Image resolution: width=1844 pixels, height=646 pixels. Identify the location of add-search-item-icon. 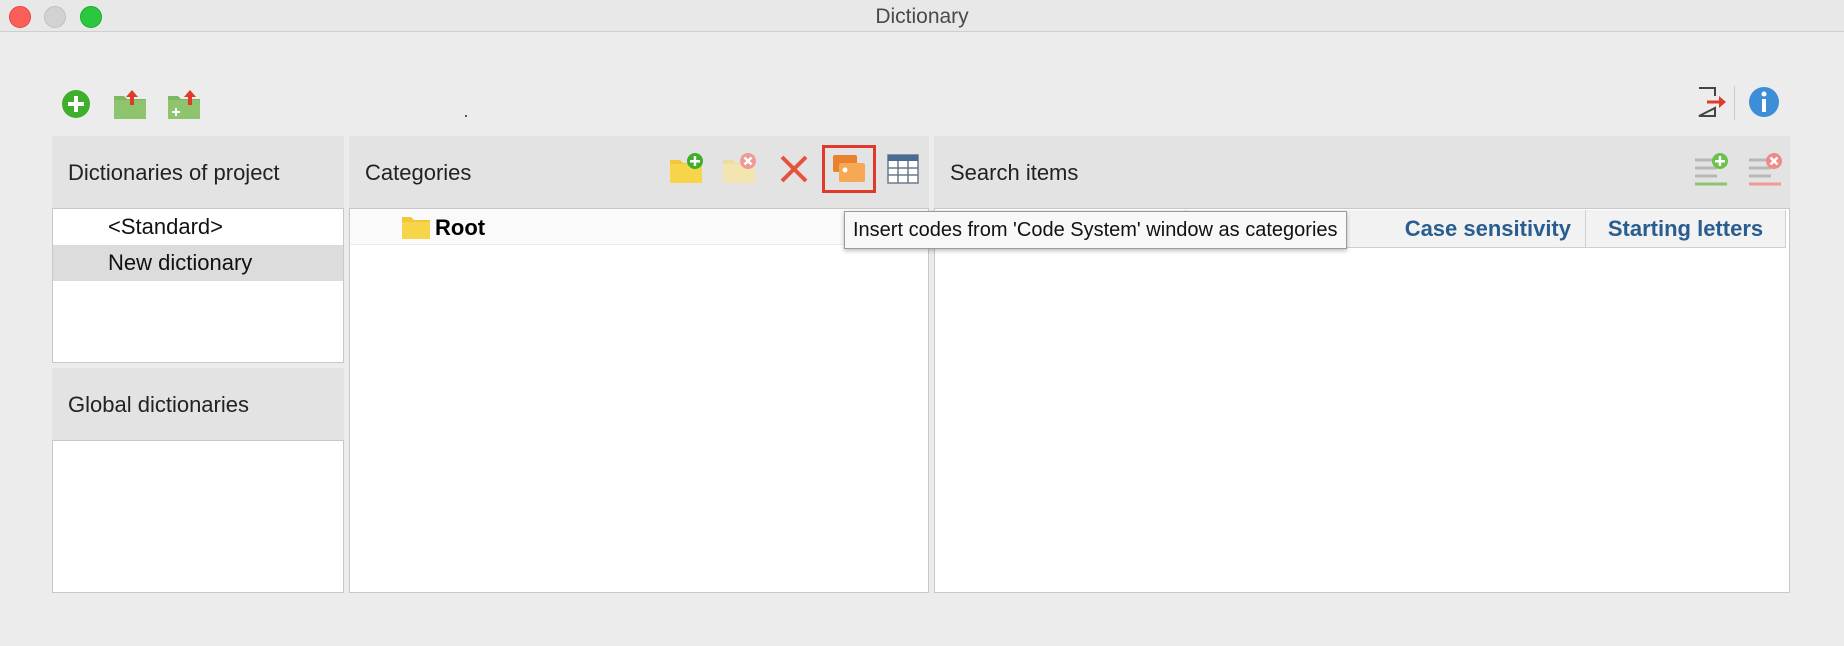
(1711, 169).